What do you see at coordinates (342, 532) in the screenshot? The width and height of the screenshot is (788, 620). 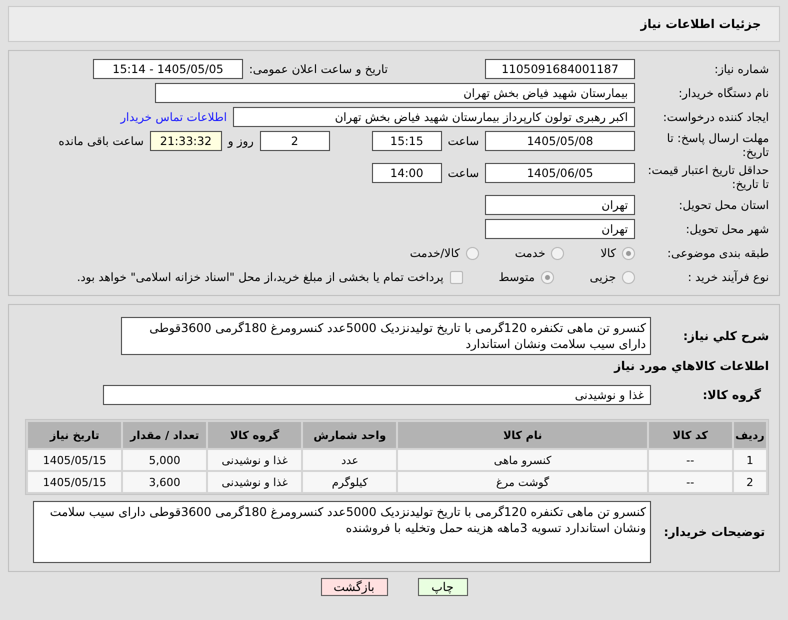 I see `notes-field: کنسرو تن ماهی تکنفره 120گرمی با تاریخ تولیدنزدیک 5000عدد کنسرومرغ 180گرمی 3600قوطی دارای سیب سلامت ونشان استاندارد تسویه 3ماهه هزینه حمل وتخلیه با فروشنده` at bounding box center [342, 532].